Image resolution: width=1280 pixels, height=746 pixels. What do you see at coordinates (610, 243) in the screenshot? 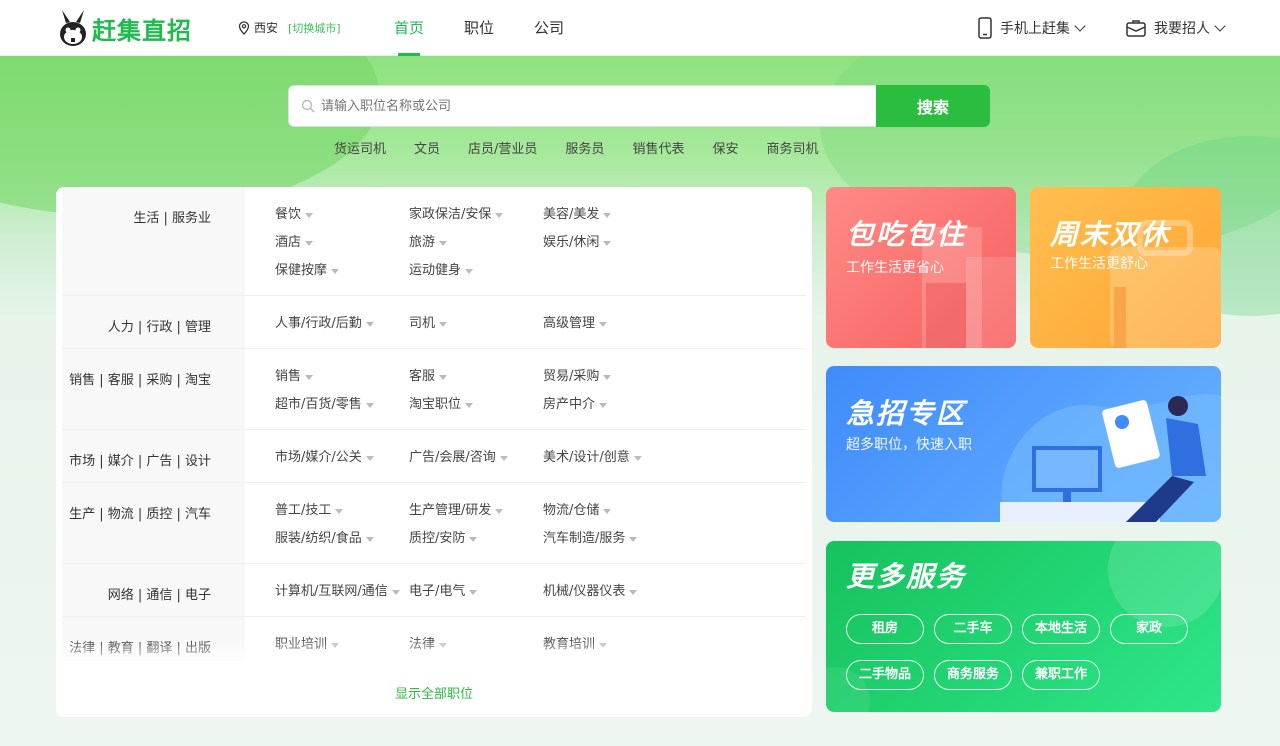
I see `category-item: 娱乐/休闲` at bounding box center [610, 243].